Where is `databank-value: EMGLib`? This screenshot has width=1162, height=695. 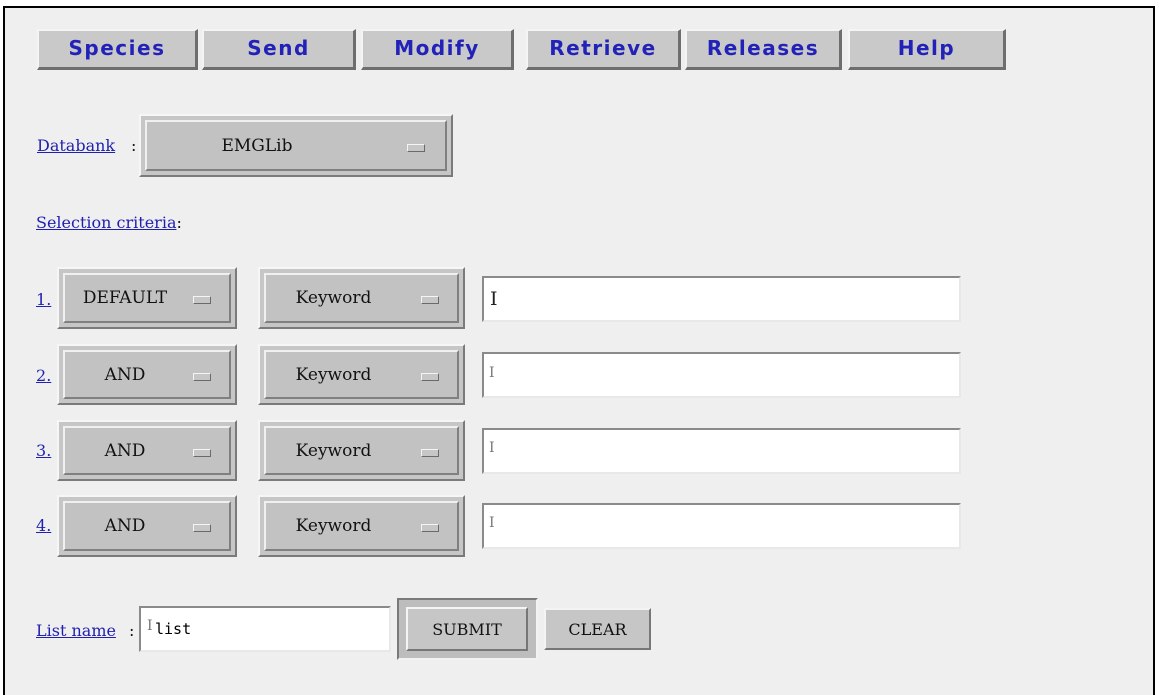
databank-value: EMGLib is located at coordinates (257, 145).